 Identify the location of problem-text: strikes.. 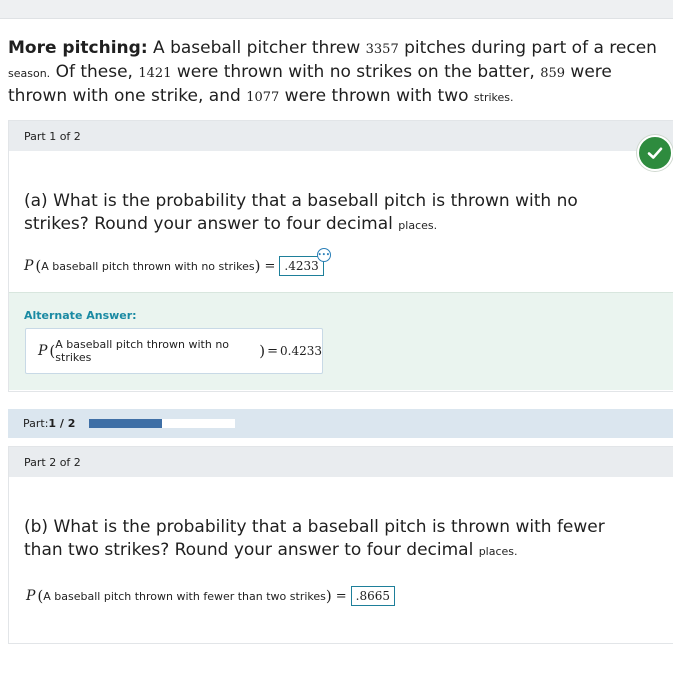
(493, 97).